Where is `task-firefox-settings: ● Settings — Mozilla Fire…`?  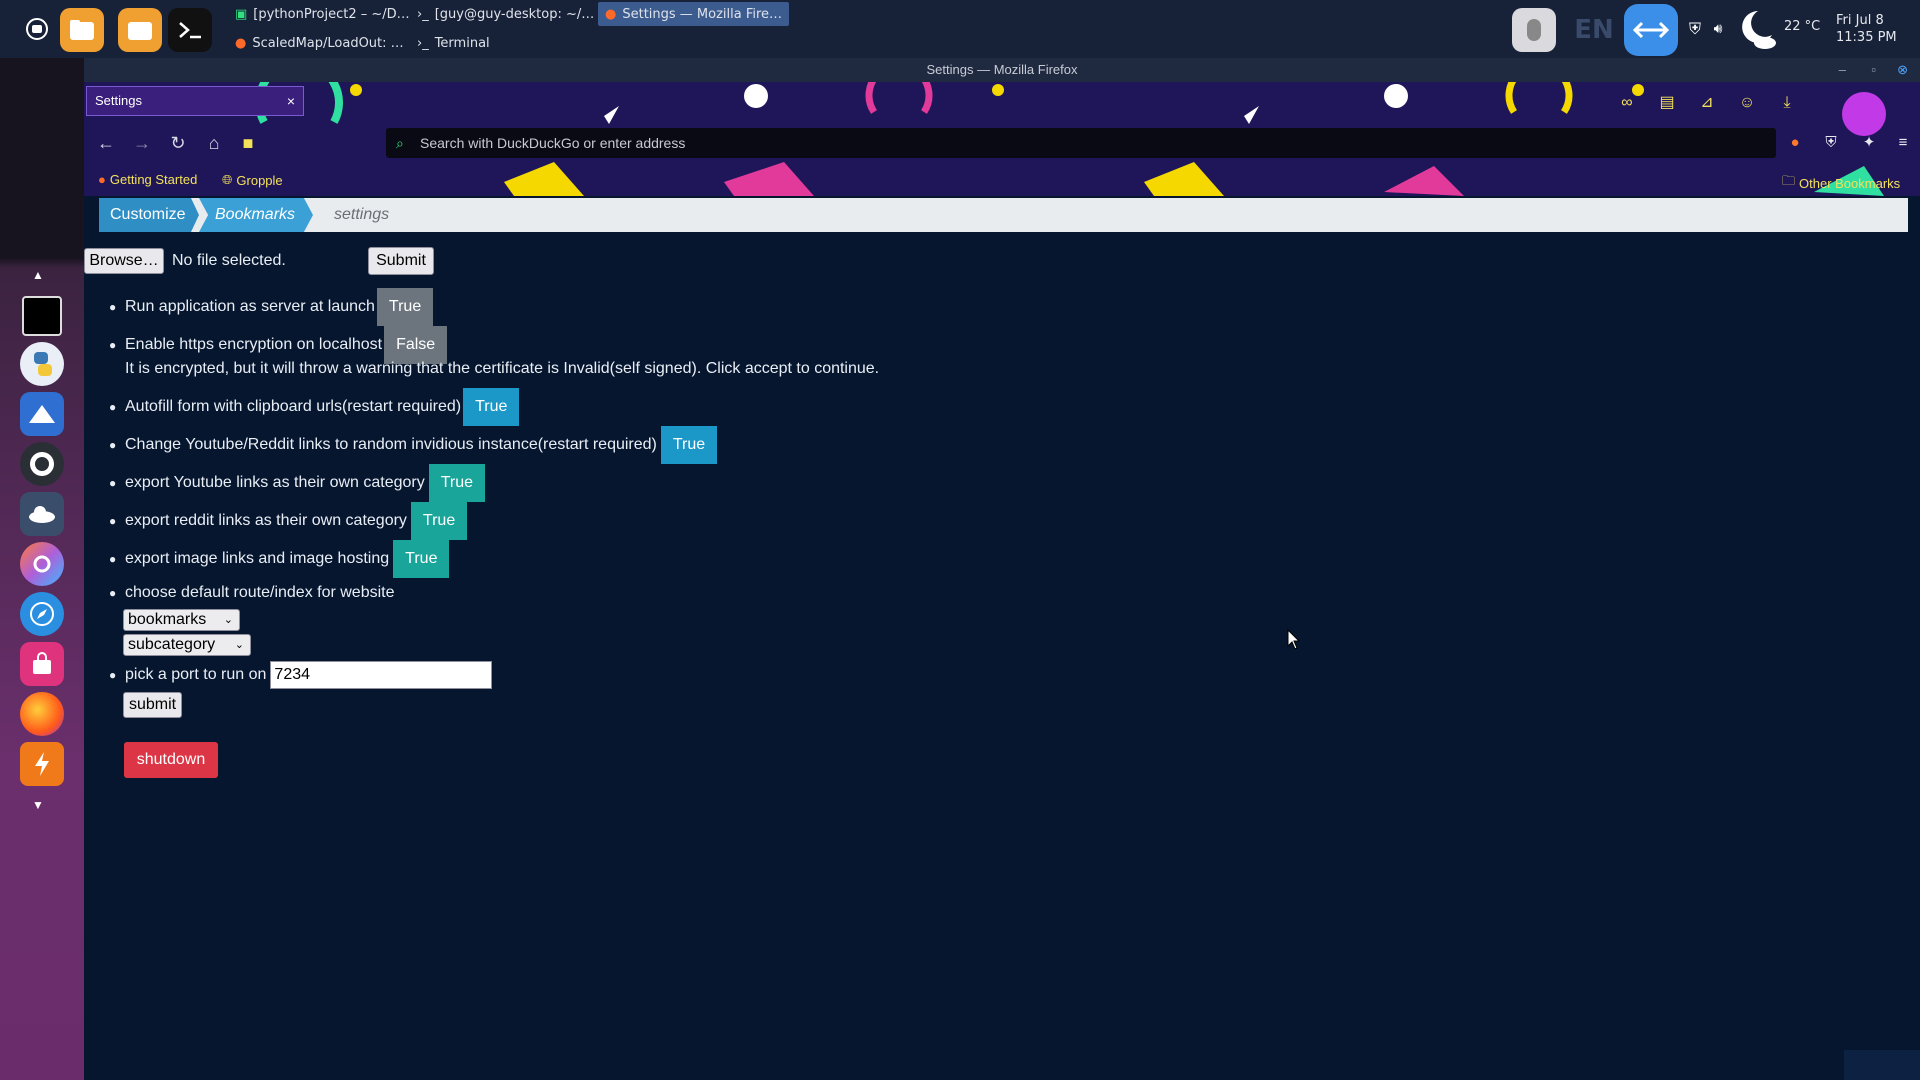 task-firefox-settings: ● Settings — Mozilla Fire… is located at coordinates (694, 14).